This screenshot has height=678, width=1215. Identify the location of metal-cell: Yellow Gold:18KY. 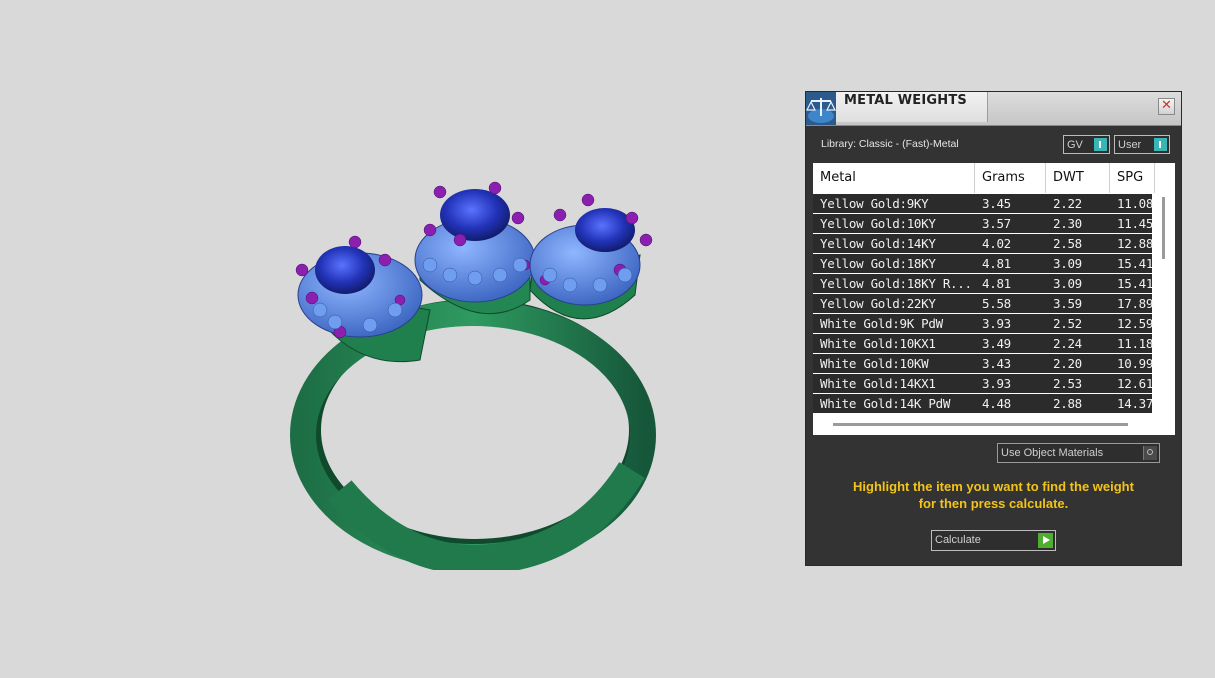
(878, 263).